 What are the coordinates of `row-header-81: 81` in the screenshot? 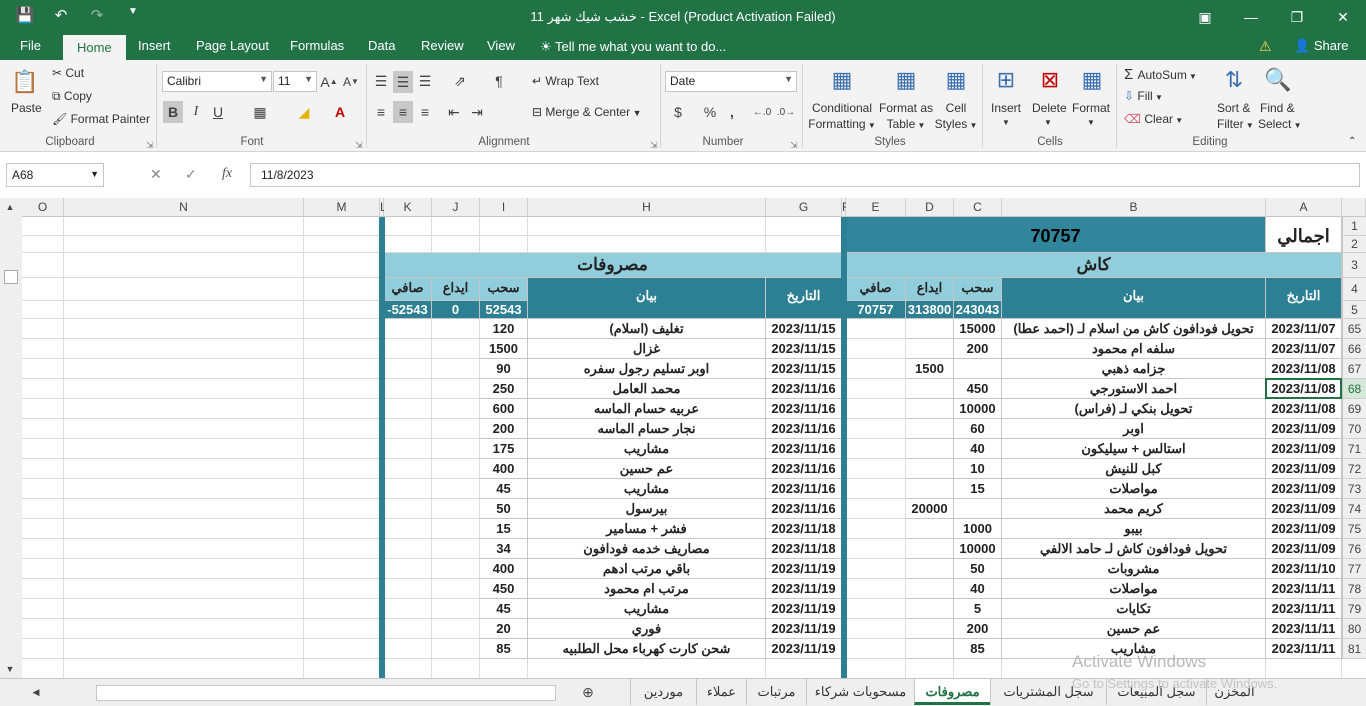 It's located at (1354, 649).